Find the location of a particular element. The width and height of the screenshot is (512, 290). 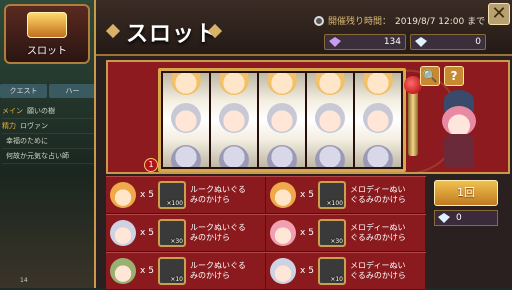

side-tabs: クエスト ハー is located at coordinates (48, 91).